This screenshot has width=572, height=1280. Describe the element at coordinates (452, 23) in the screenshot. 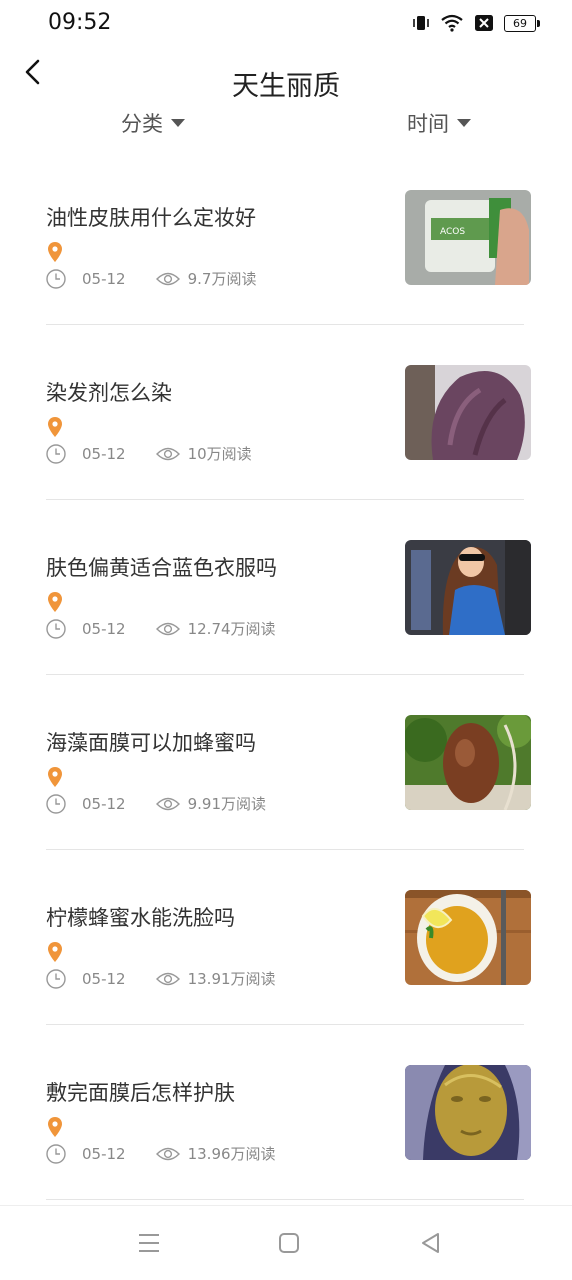

I see `wifi-icon` at that location.